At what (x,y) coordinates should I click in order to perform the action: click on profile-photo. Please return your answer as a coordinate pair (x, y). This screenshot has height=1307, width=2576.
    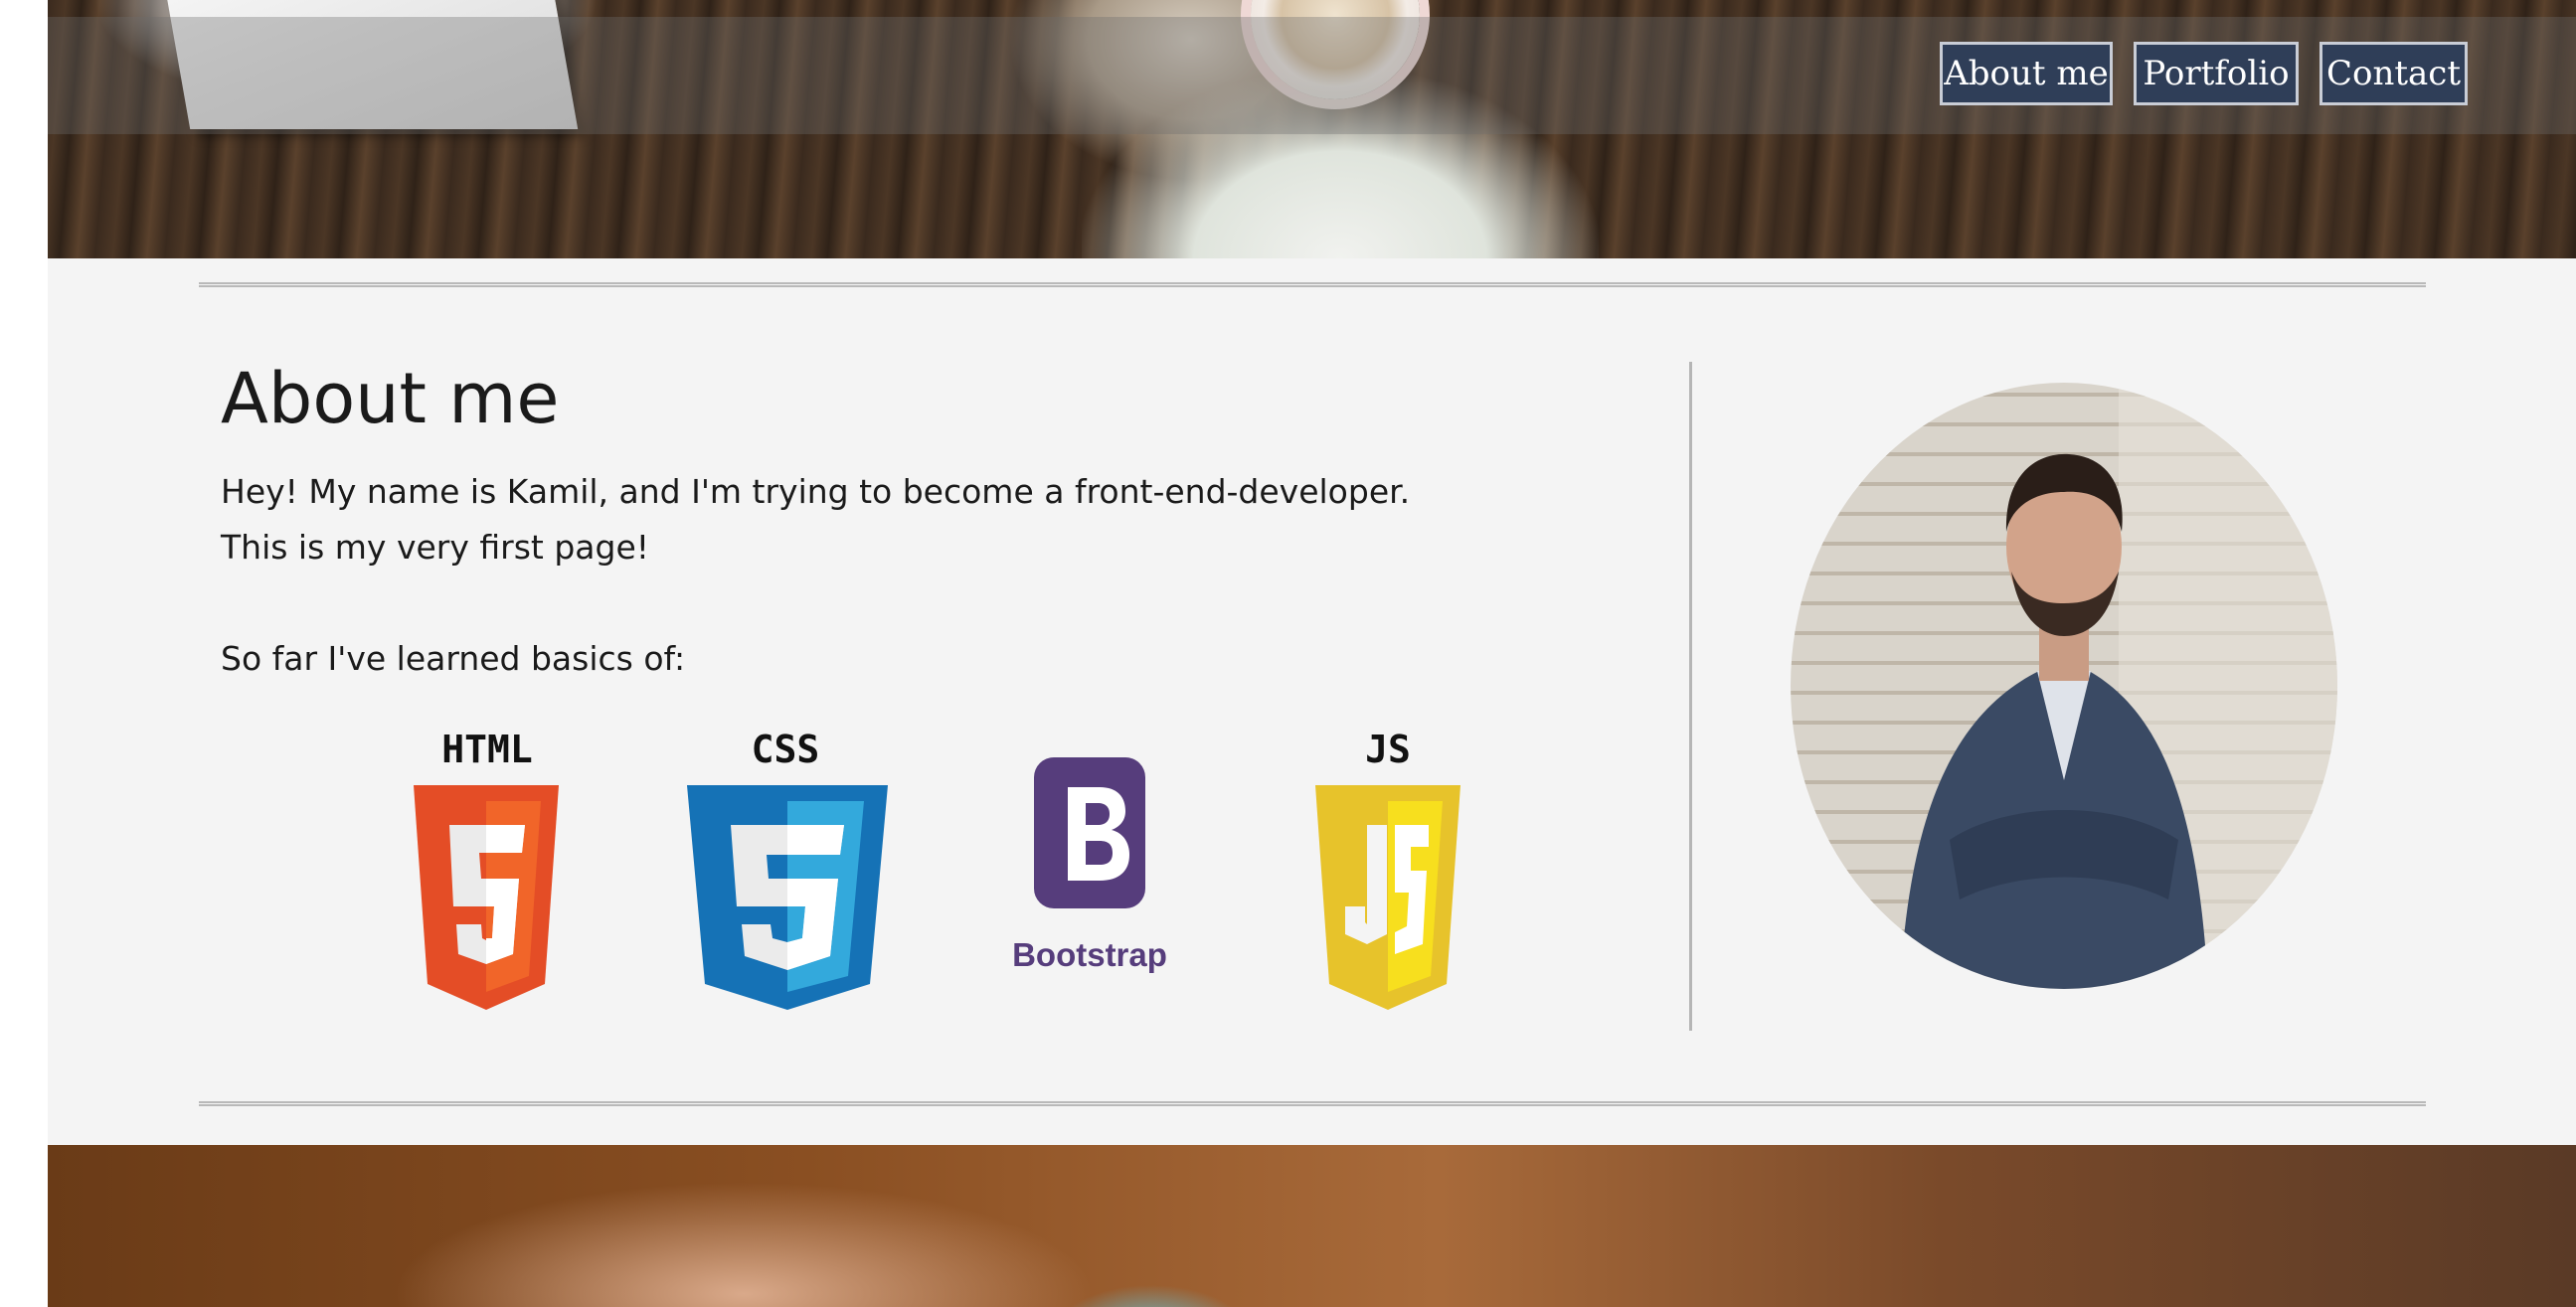
    Looking at the image, I should click on (2064, 686).